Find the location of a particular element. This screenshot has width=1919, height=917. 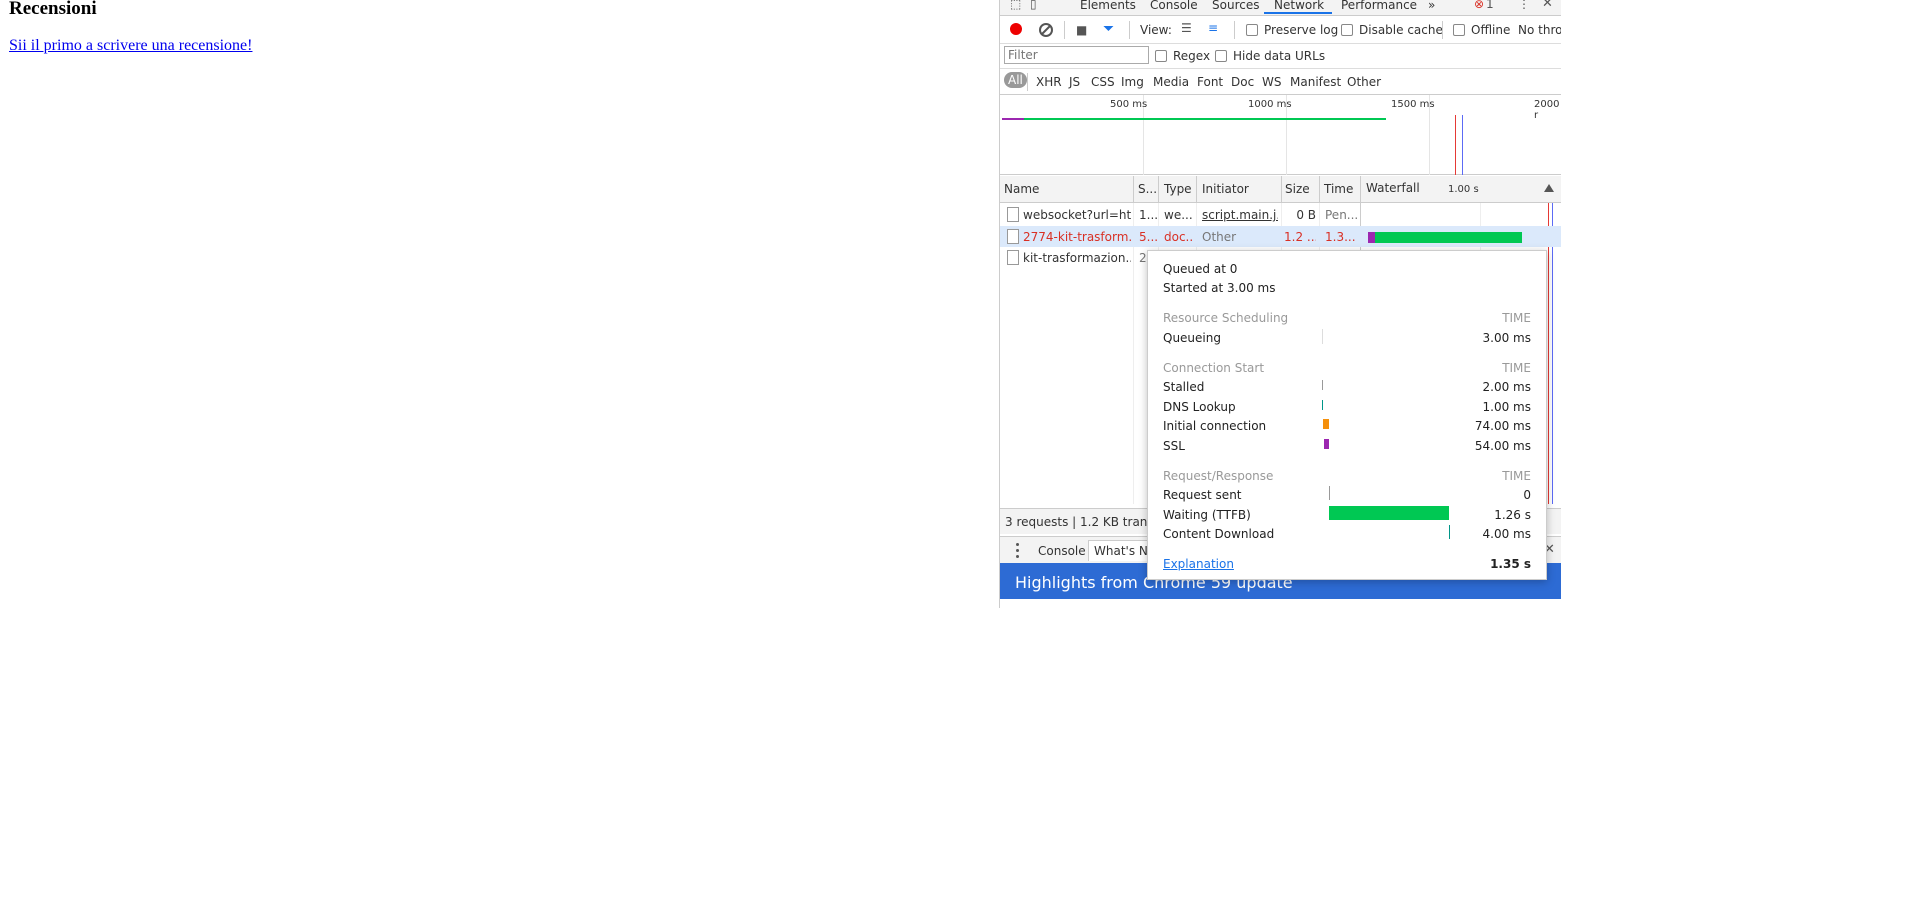

large-rows-icon: ☰ is located at coordinates (1186, 28).